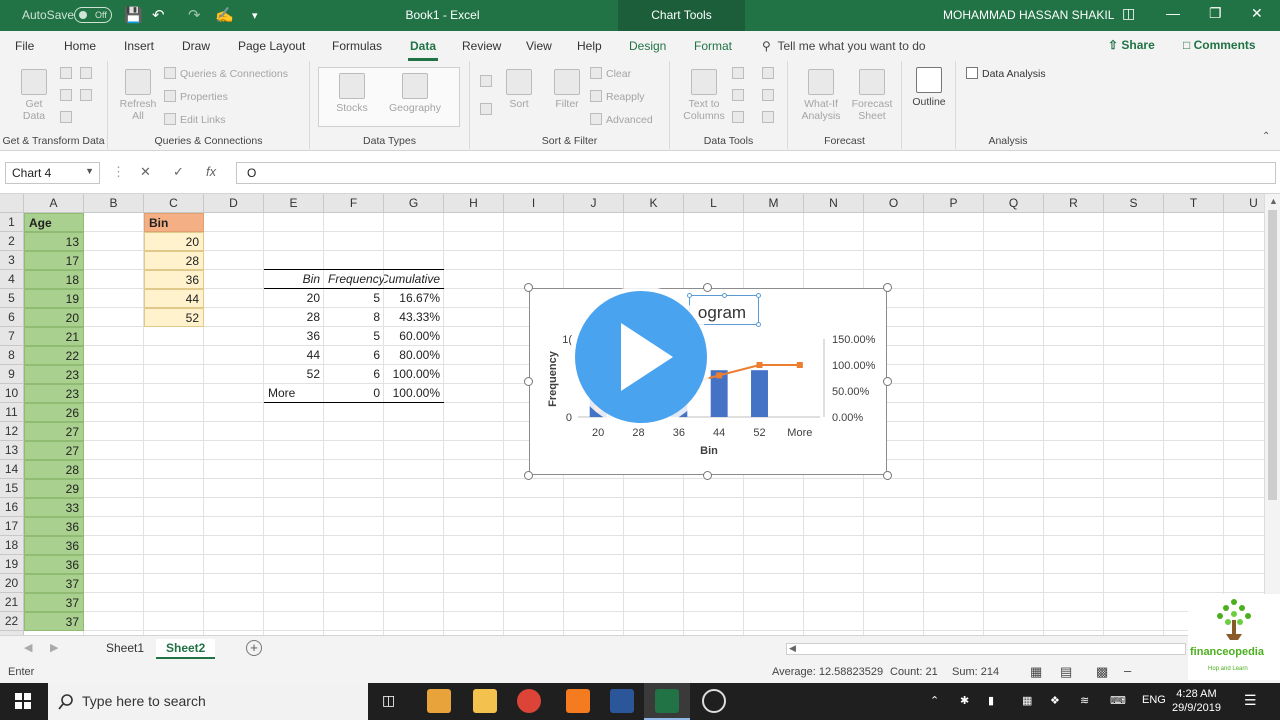  What do you see at coordinates (54, 260) in the screenshot?
I see `age-cell: 17` at bounding box center [54, 260].